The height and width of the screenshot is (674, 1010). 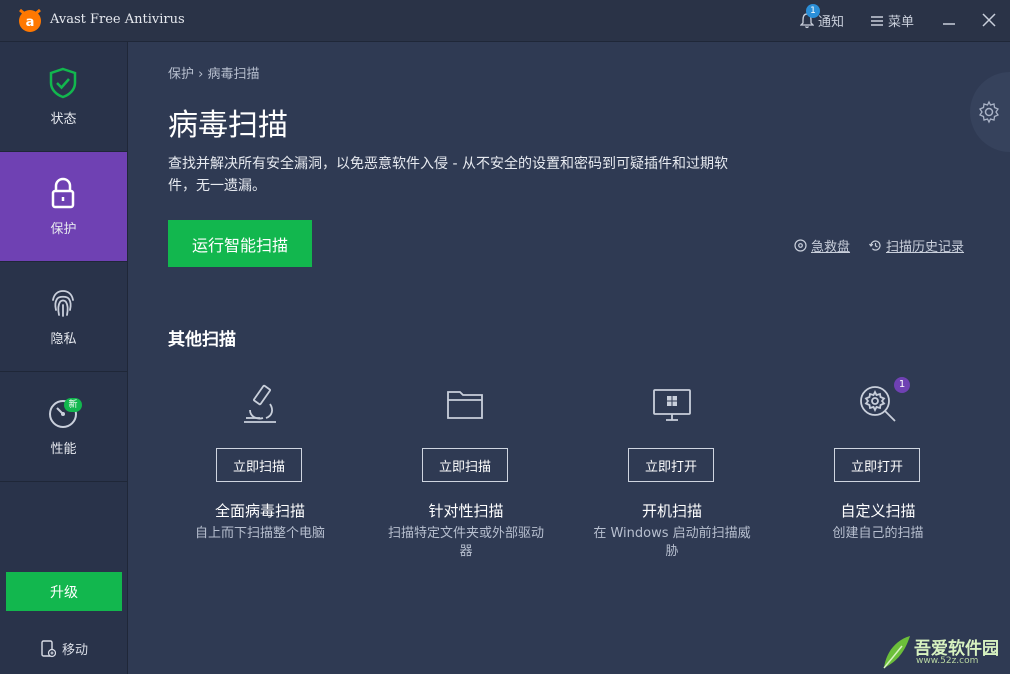 What do you see at coordinates (989, 20) in the screenshot?
I see `close-icon` at bounding box center [989, 20].